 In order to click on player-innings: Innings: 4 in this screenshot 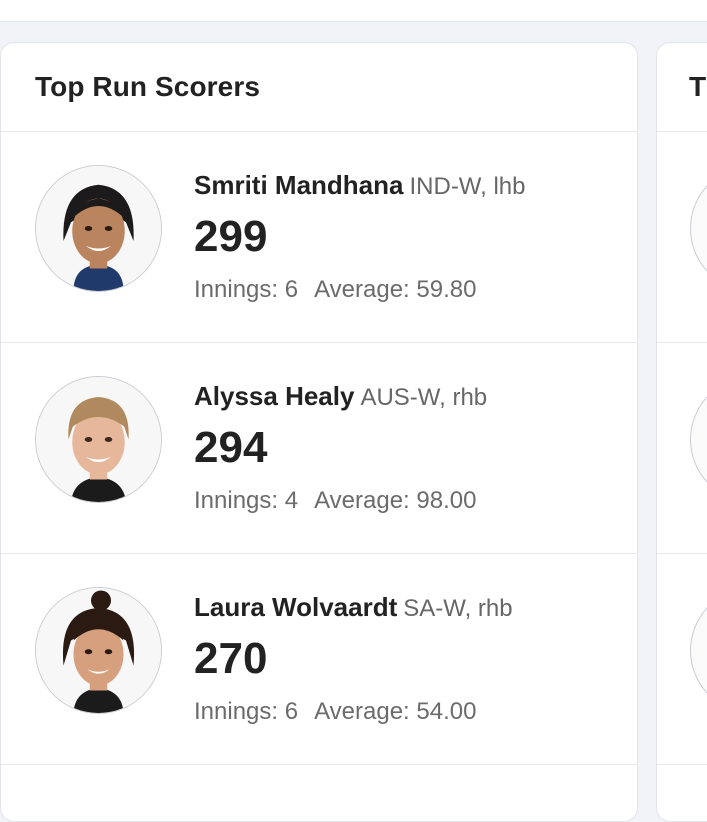, I will do `click(246, 500)`.